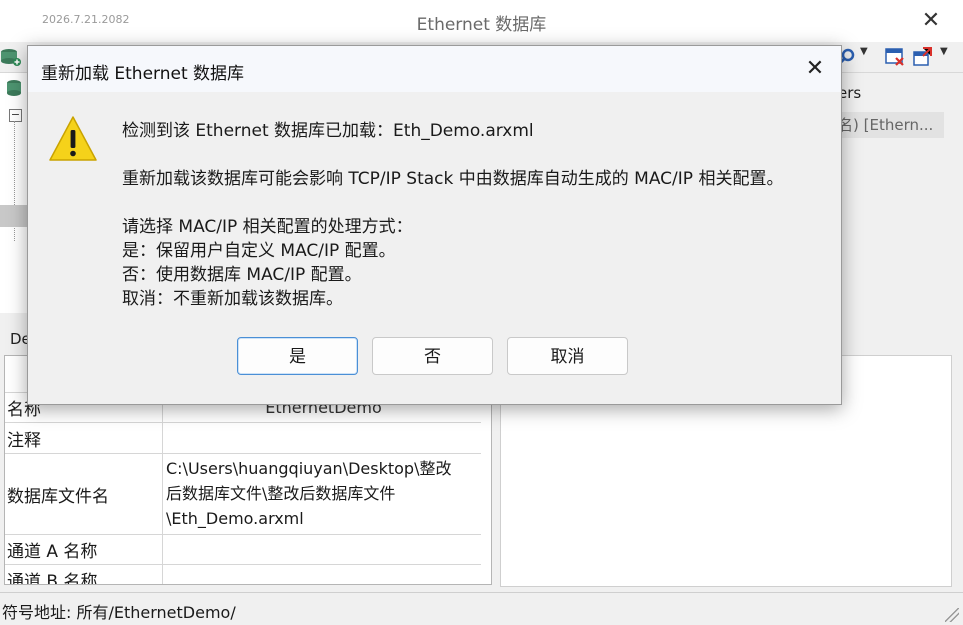  Describe the element at coordinates (432, 356) in the screenshot. I see `no-button: 否` at that location.